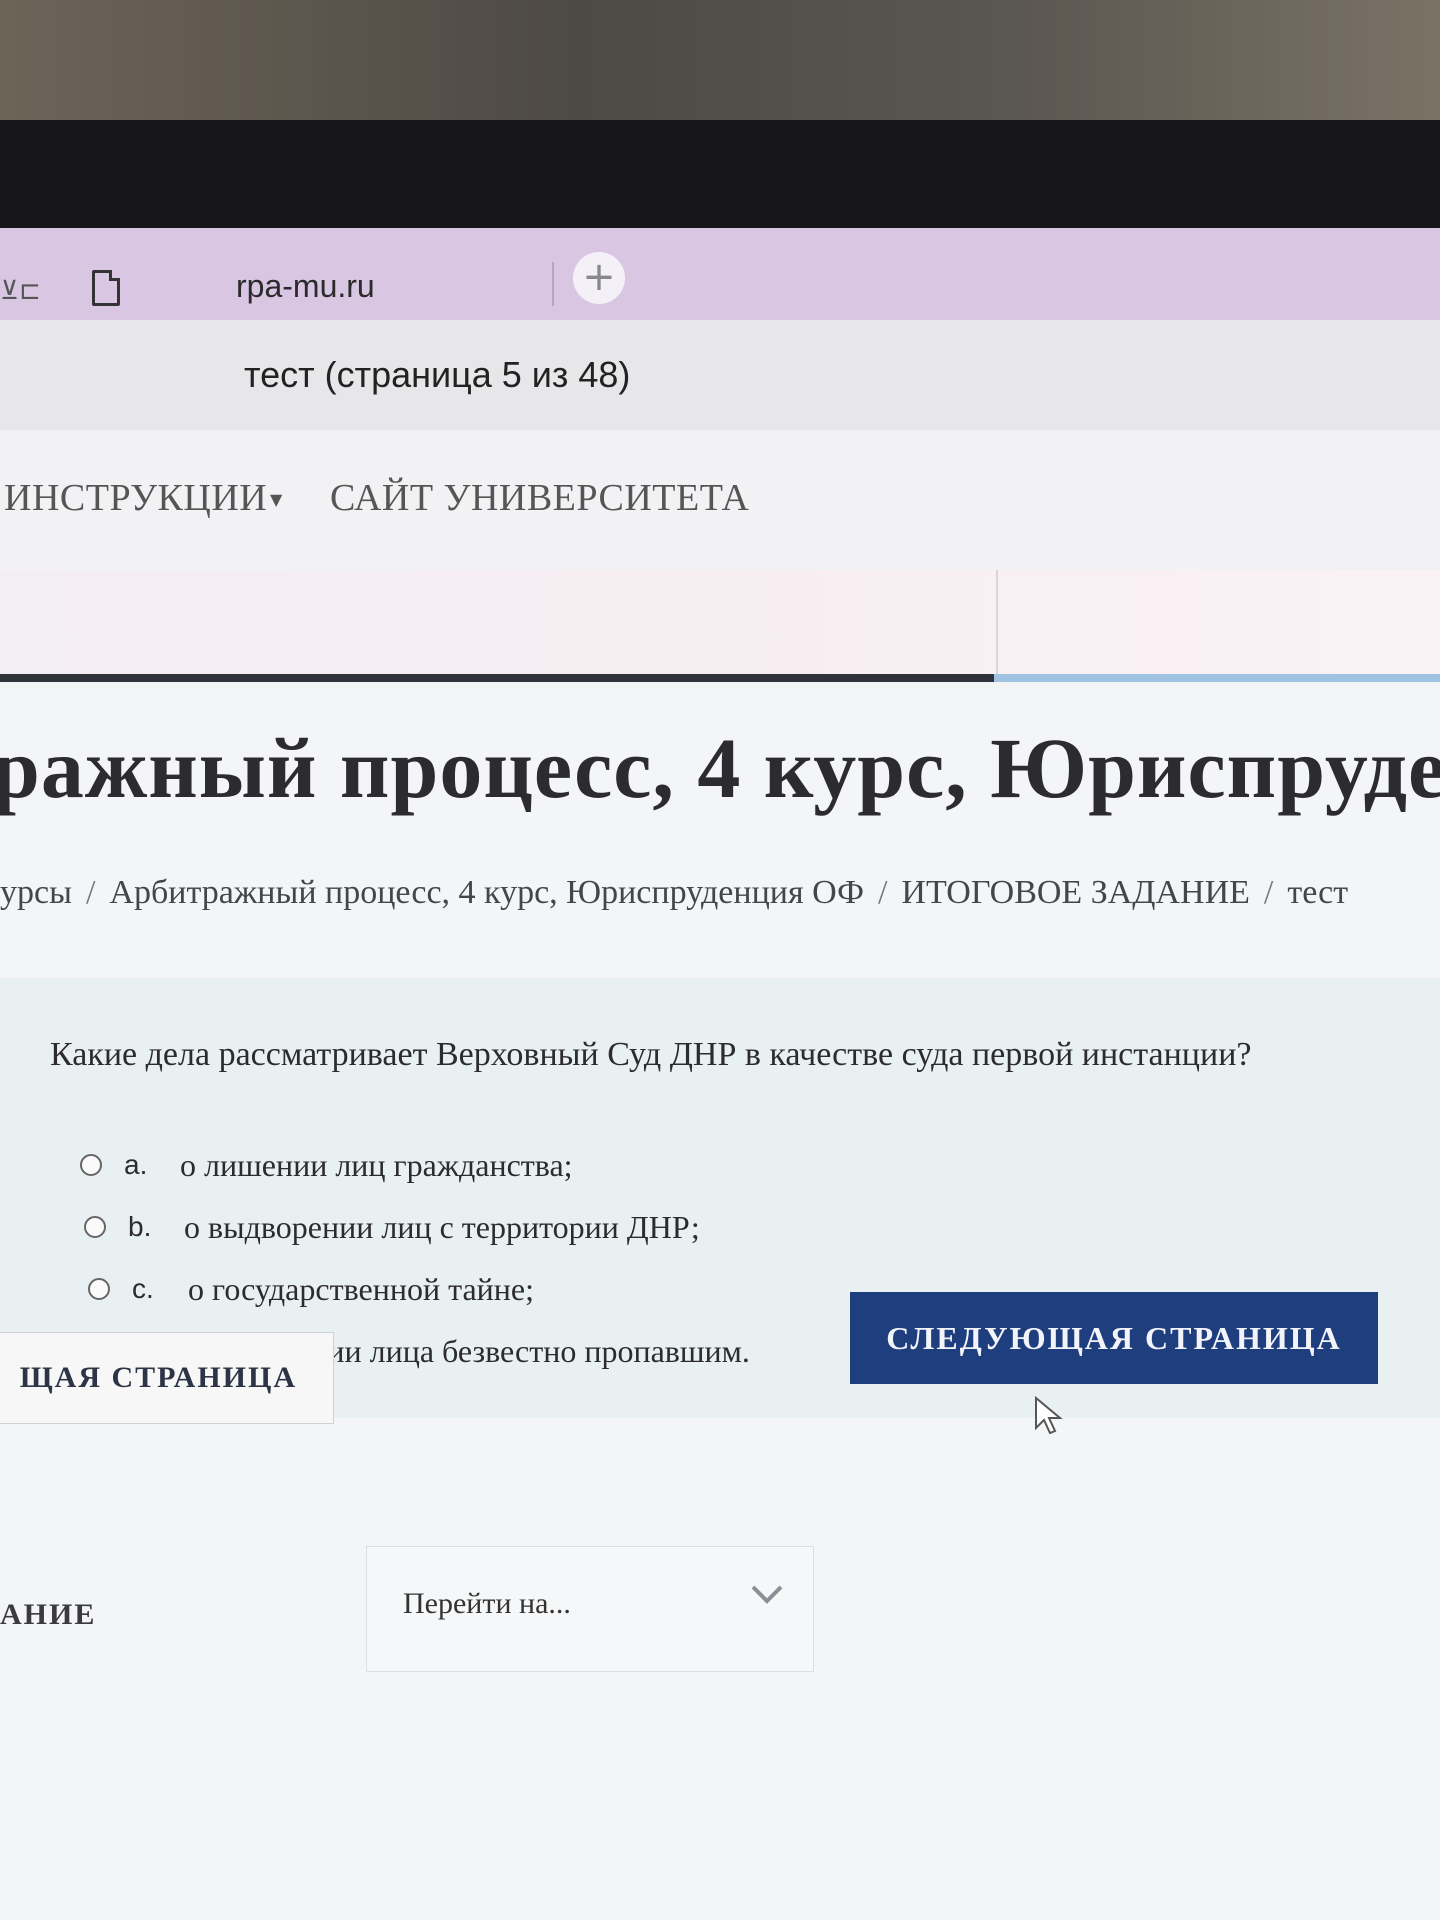  Describe the element at coordinates (143, 1288) in the screenshot. I see `answer-letter: c.` at that location.